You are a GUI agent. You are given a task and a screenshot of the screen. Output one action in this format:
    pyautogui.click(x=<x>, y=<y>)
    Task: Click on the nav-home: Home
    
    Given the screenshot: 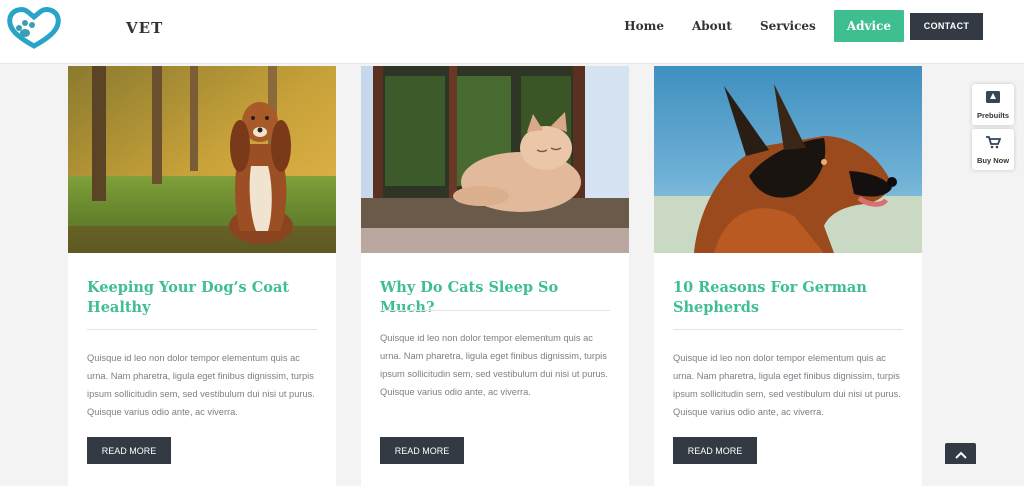 What is the action you would take?
    pyautogui.click(x=644, y=26)
    